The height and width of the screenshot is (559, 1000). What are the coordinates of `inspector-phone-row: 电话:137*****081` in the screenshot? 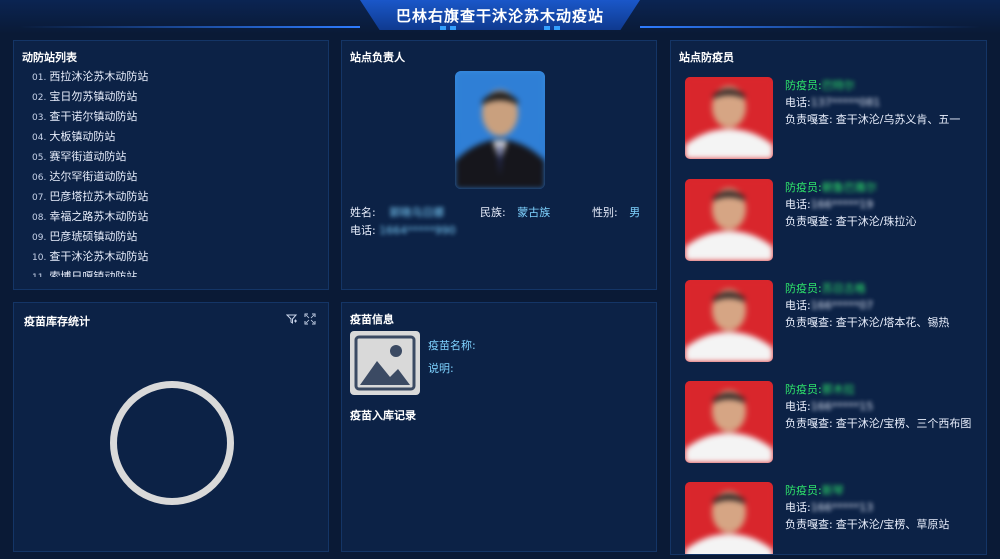 It's located at (885, 102).